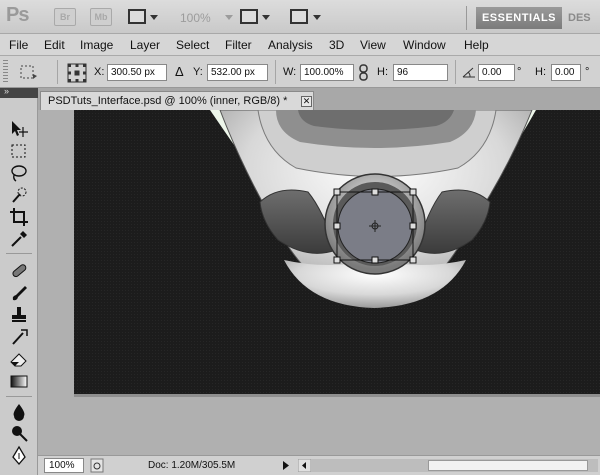 This screenshot has height=475, width=600. What do you see at coordinates (19, 239) in the screenshot?
I see `eyedropper-tool-icon` at bounding box center [19, 239].